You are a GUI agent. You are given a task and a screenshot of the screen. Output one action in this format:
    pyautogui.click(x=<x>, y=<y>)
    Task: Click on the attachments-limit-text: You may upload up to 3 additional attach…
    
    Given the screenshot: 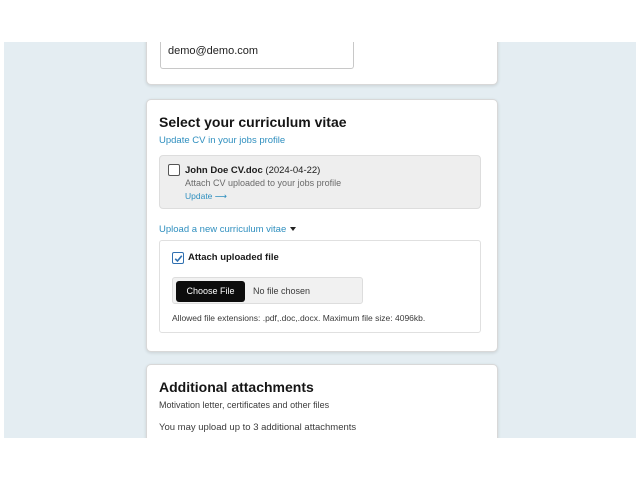 What is the action you would take?
    pyautogui.click(x=258, y=427)
    